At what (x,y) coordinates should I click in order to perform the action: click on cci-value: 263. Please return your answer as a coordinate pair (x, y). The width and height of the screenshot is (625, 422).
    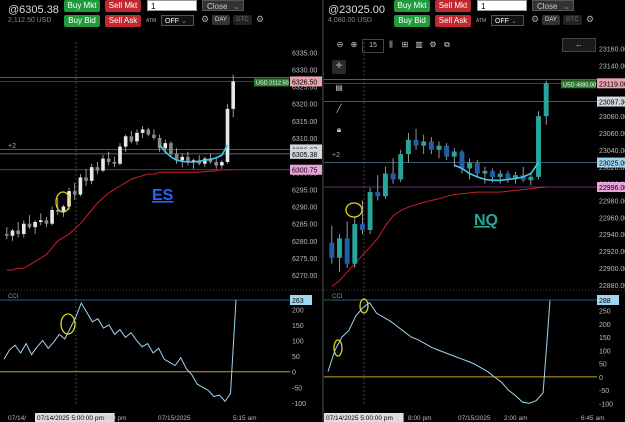
    Looking at the image, I should click on (298, 301).